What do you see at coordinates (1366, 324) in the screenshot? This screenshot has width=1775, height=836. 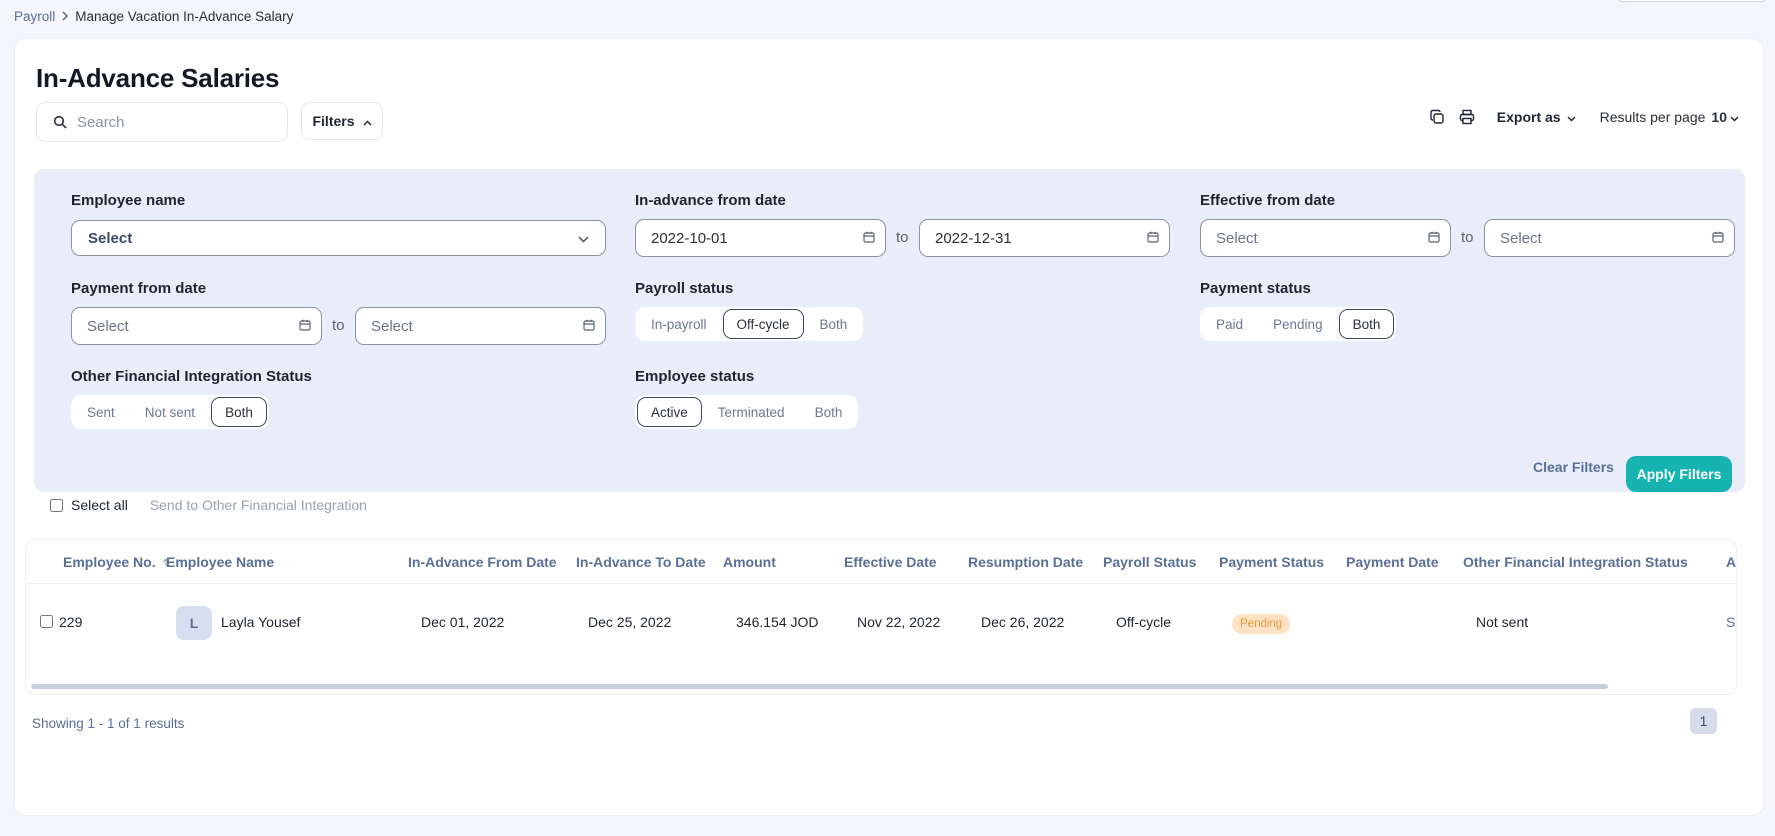 I see `payment-status-option-both: Both` at bounding box center [1366, 324].